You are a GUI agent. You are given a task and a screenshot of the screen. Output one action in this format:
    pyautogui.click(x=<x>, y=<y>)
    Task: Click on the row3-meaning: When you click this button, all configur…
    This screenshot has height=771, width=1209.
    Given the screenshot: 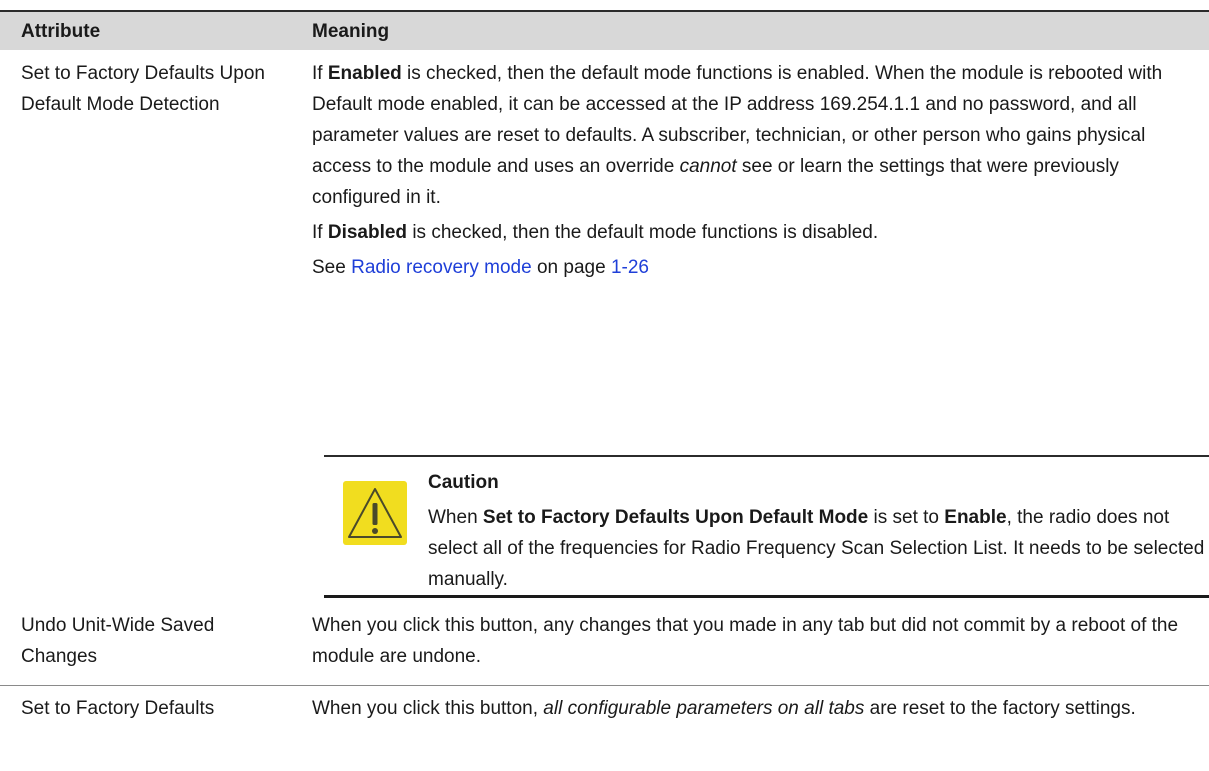 What is the action you would take?
    pyautogui.click(x=724, y=708)
    